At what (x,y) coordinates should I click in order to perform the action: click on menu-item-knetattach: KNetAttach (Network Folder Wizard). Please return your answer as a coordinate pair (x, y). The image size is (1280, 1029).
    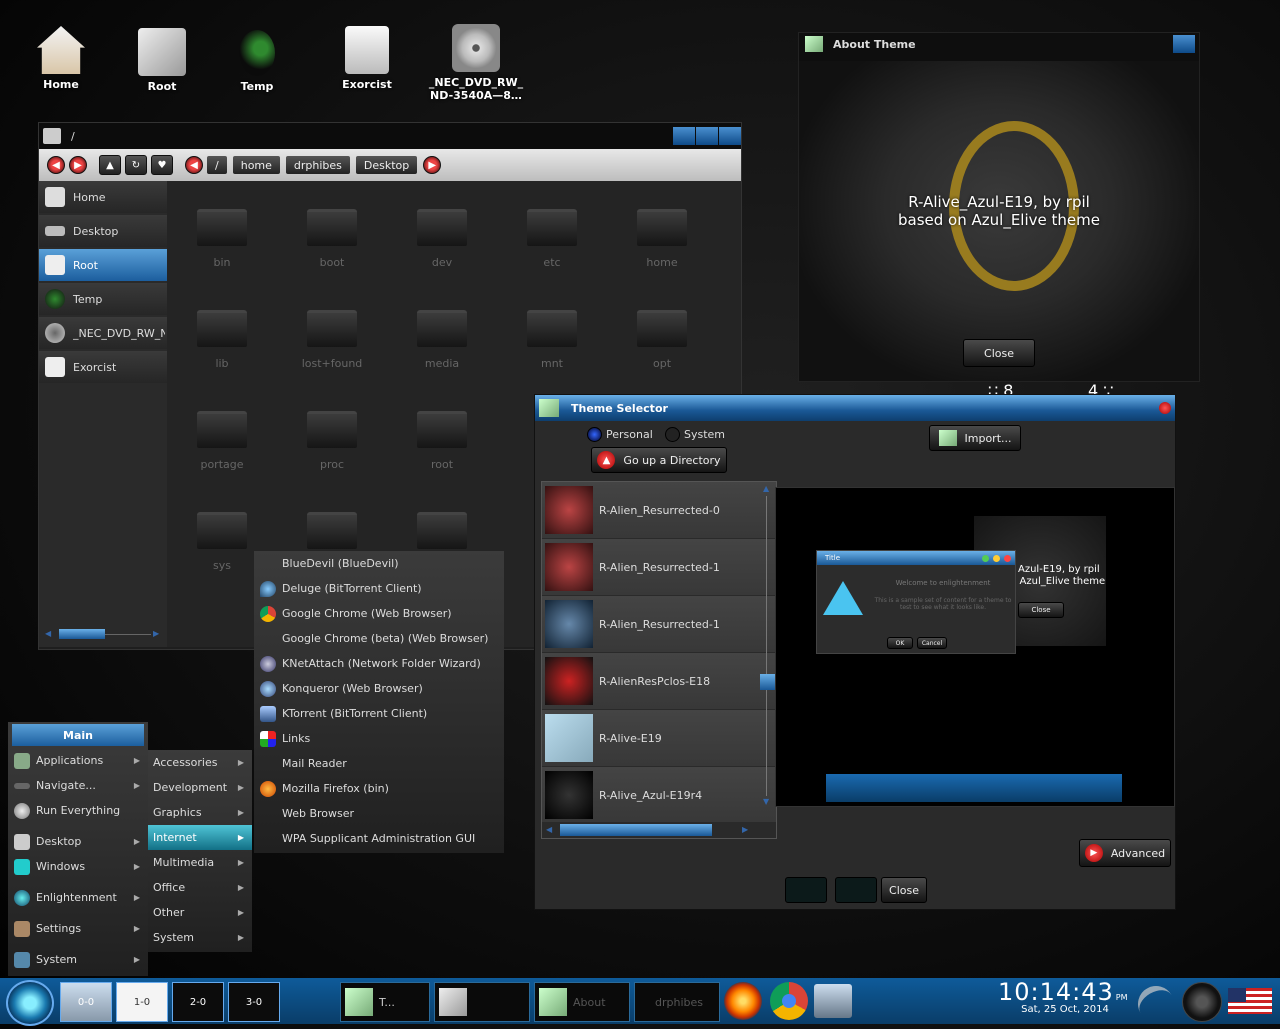
    Looking at the image, I should click on (379, 663).